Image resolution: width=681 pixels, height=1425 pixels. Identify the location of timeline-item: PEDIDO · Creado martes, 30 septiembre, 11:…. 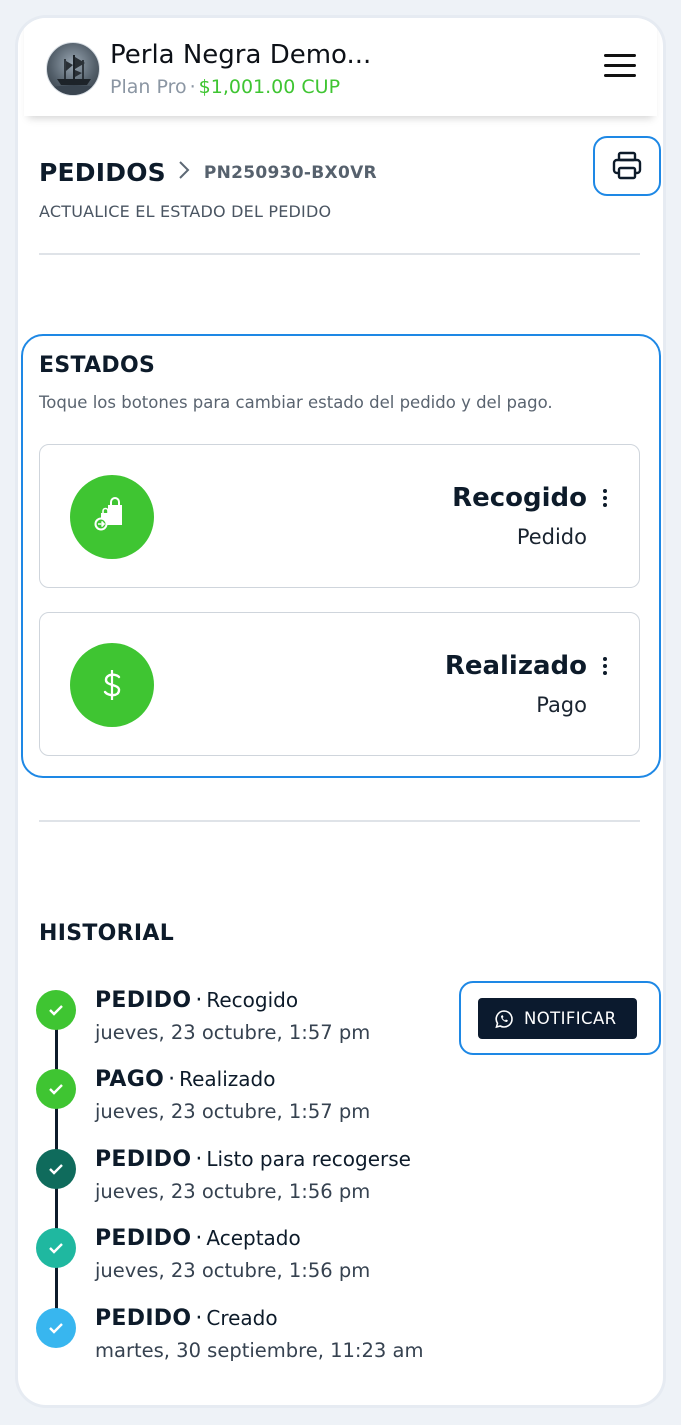
(336, 1341).